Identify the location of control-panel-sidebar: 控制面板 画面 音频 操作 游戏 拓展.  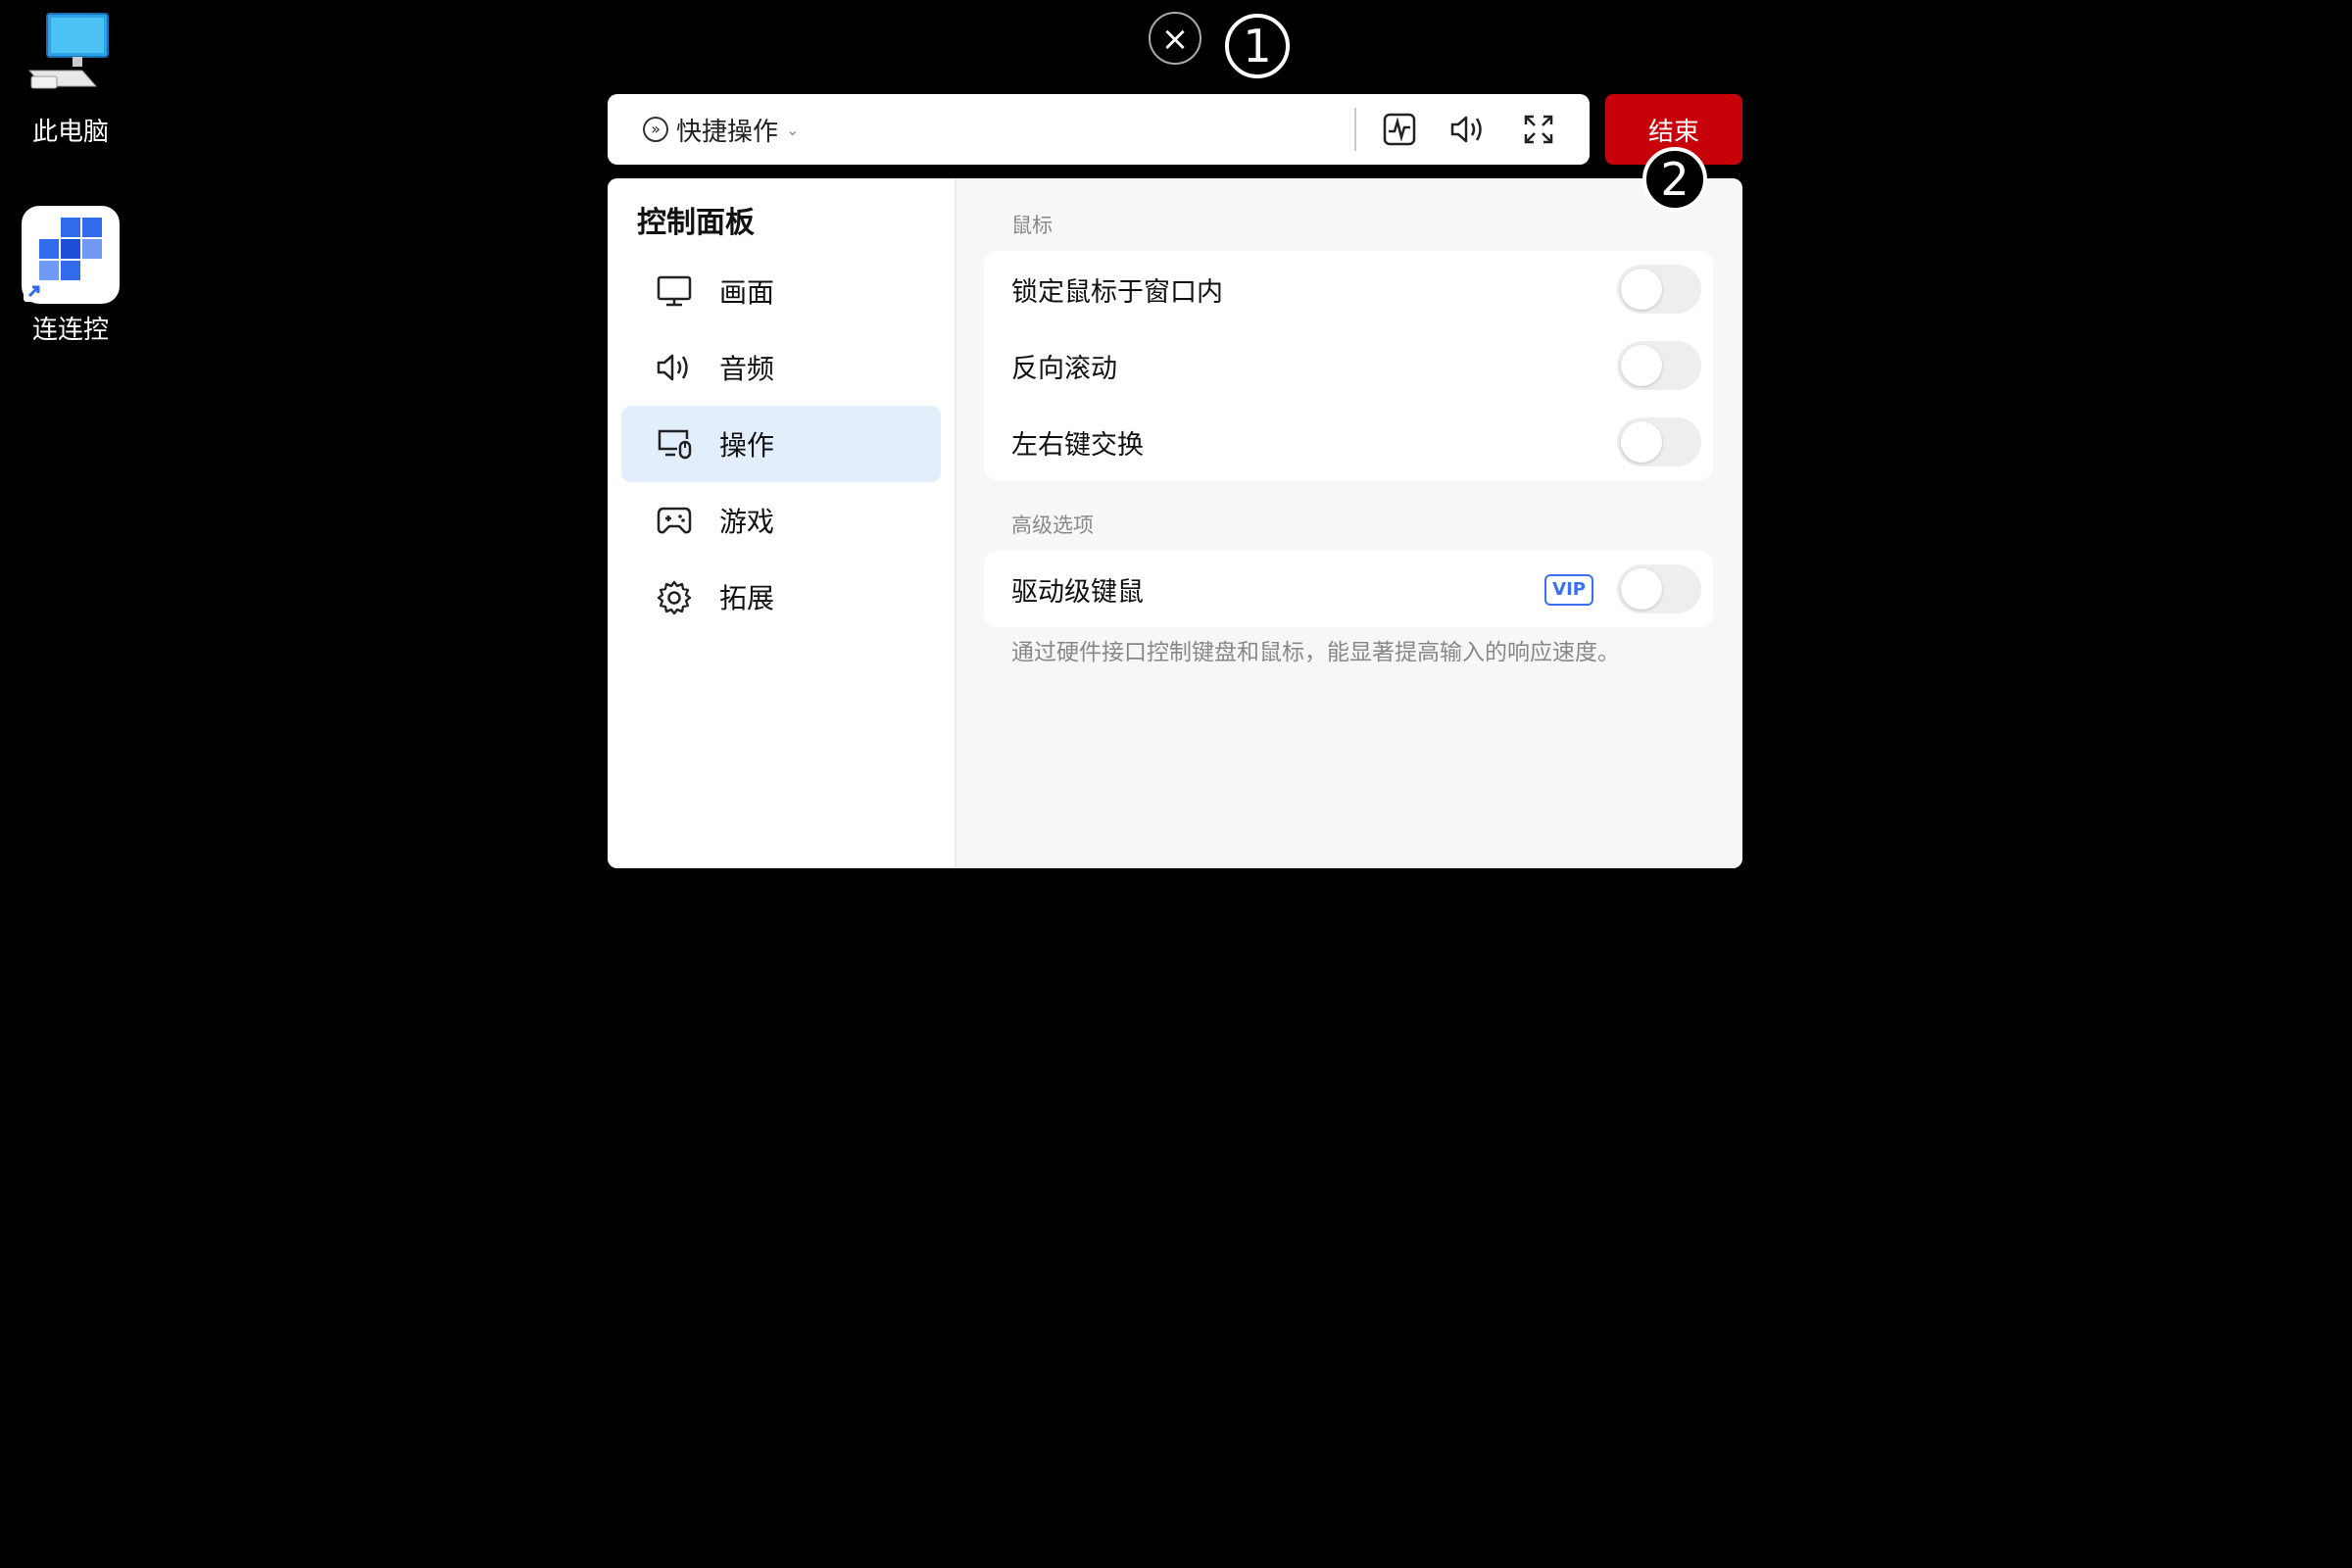
(782, 523).